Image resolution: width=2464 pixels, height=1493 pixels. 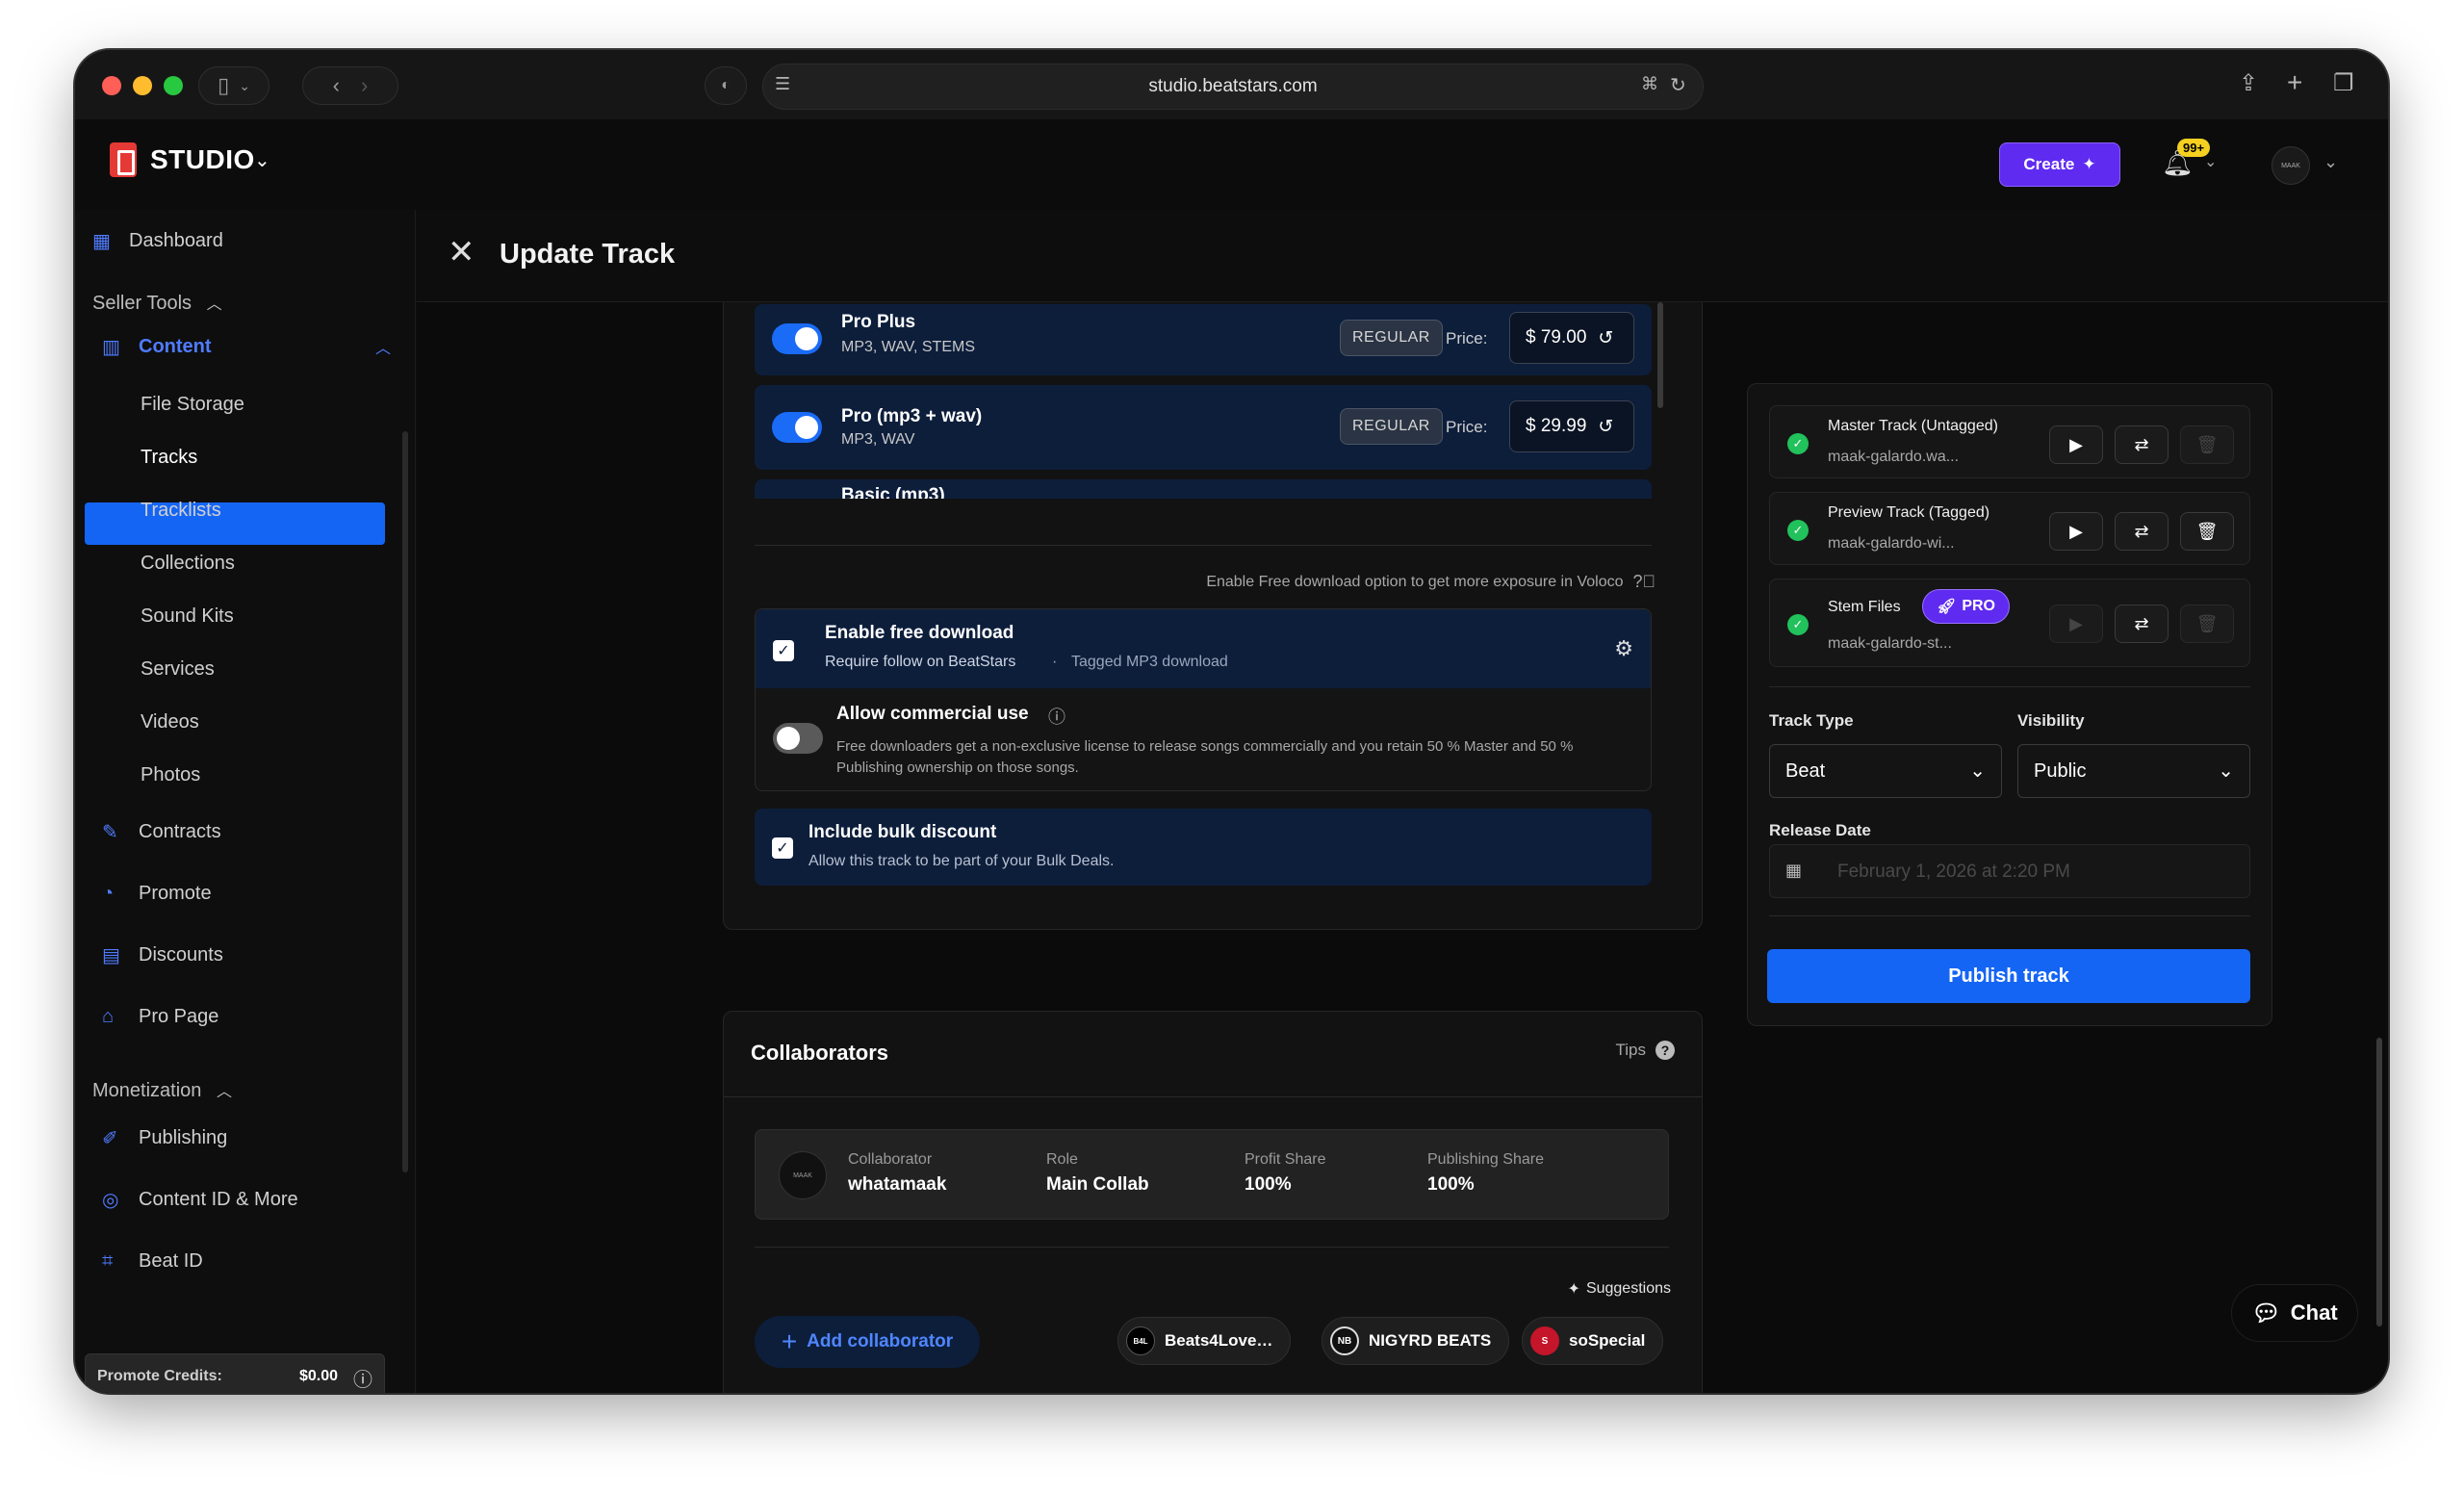 I want to click on share-icon: ⇪, so click(x=2248, y=83).